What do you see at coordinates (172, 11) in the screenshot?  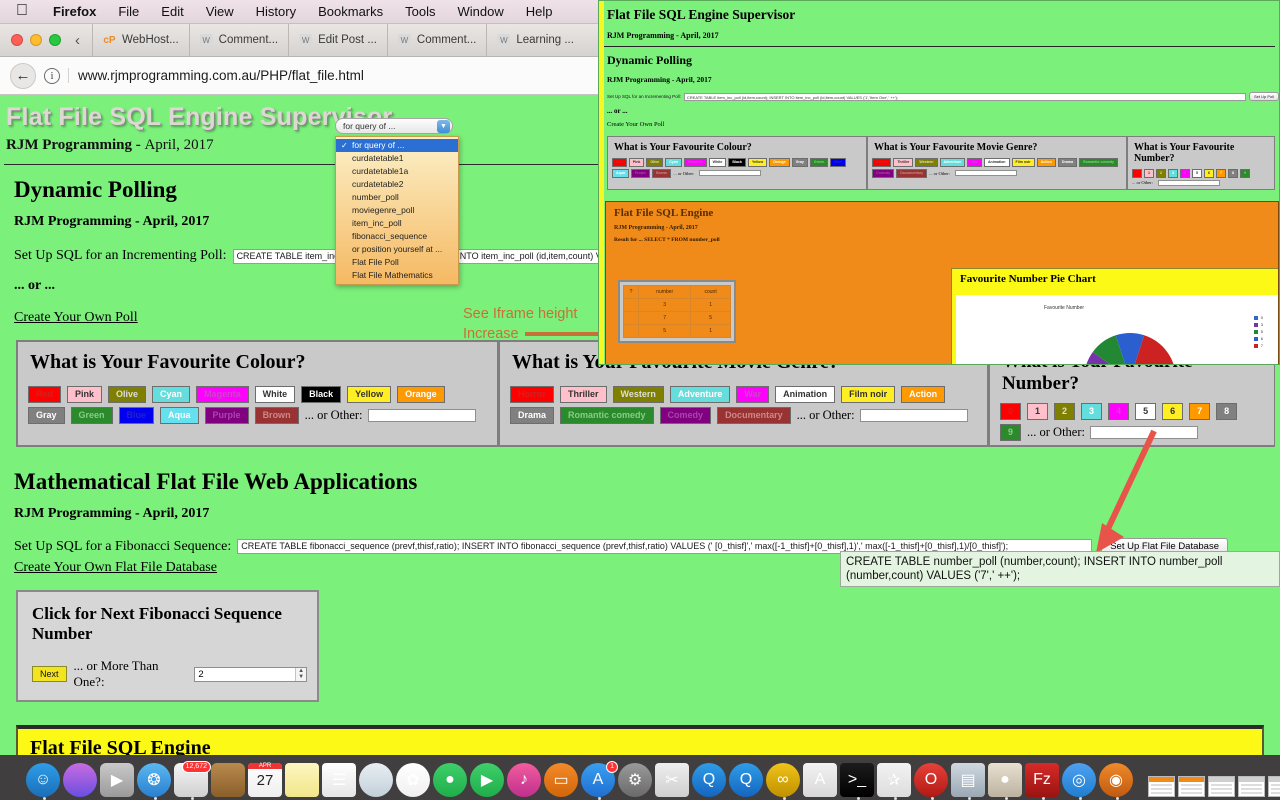 I see `menu-item-edit: Edit` at bounding box center [172, 11].